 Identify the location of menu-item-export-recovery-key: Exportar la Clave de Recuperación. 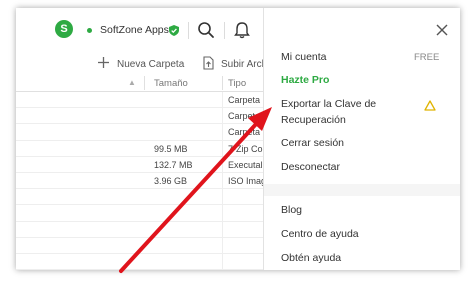
(341, 112).